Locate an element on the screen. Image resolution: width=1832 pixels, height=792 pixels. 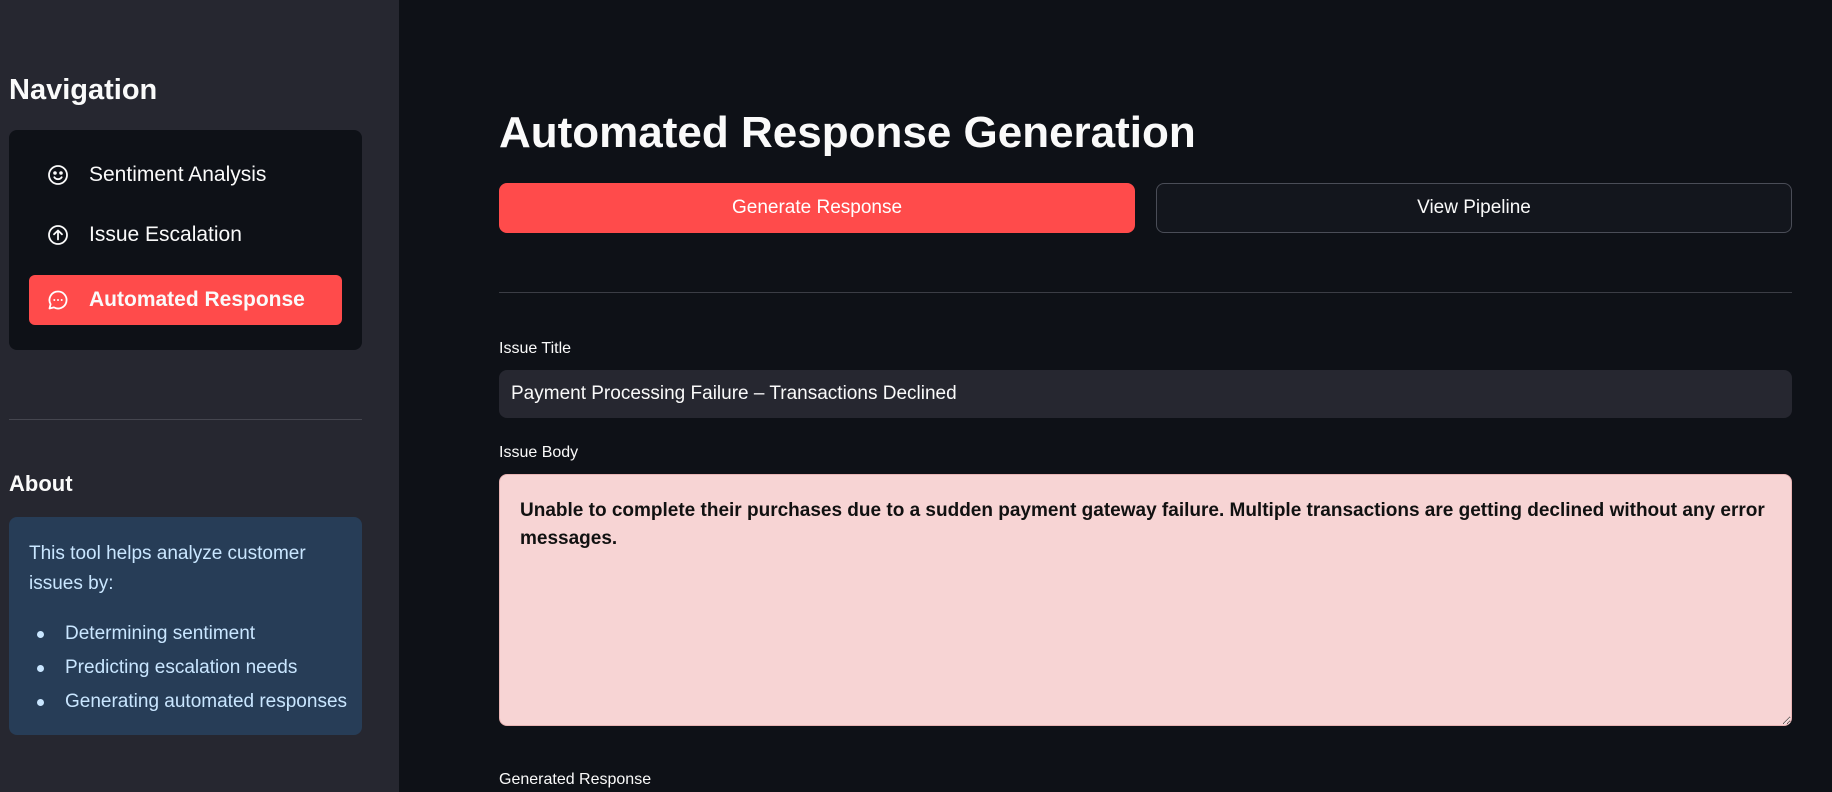
arrow-up-circle-icon is located at coordinates (58, 235).